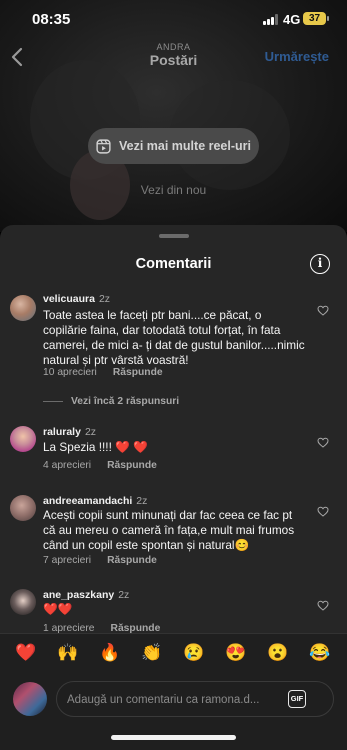 The width and height of the screenshot is (347, 750). Describe the element at coordinates (110, 653) in the screenshot. I see `reaction-fire-emoji: 🔥` at that location.